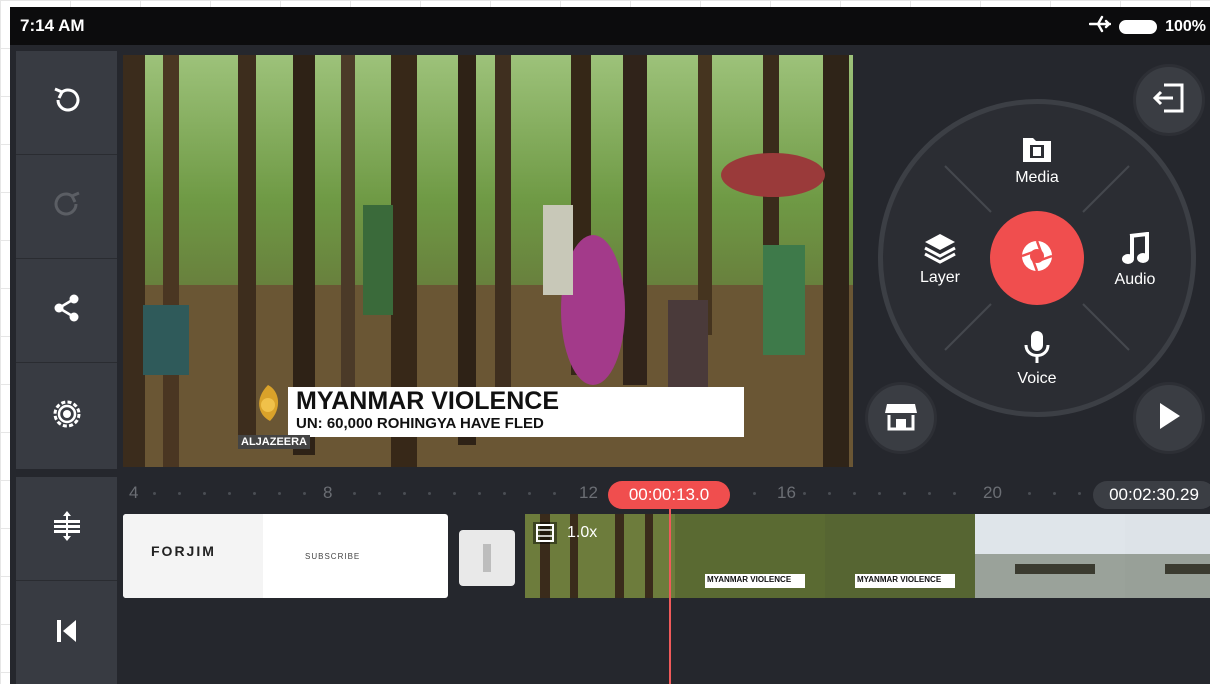 The width and height of the screenshot is (1210, 684). I want to click on layers-icon, so click(940, 251).